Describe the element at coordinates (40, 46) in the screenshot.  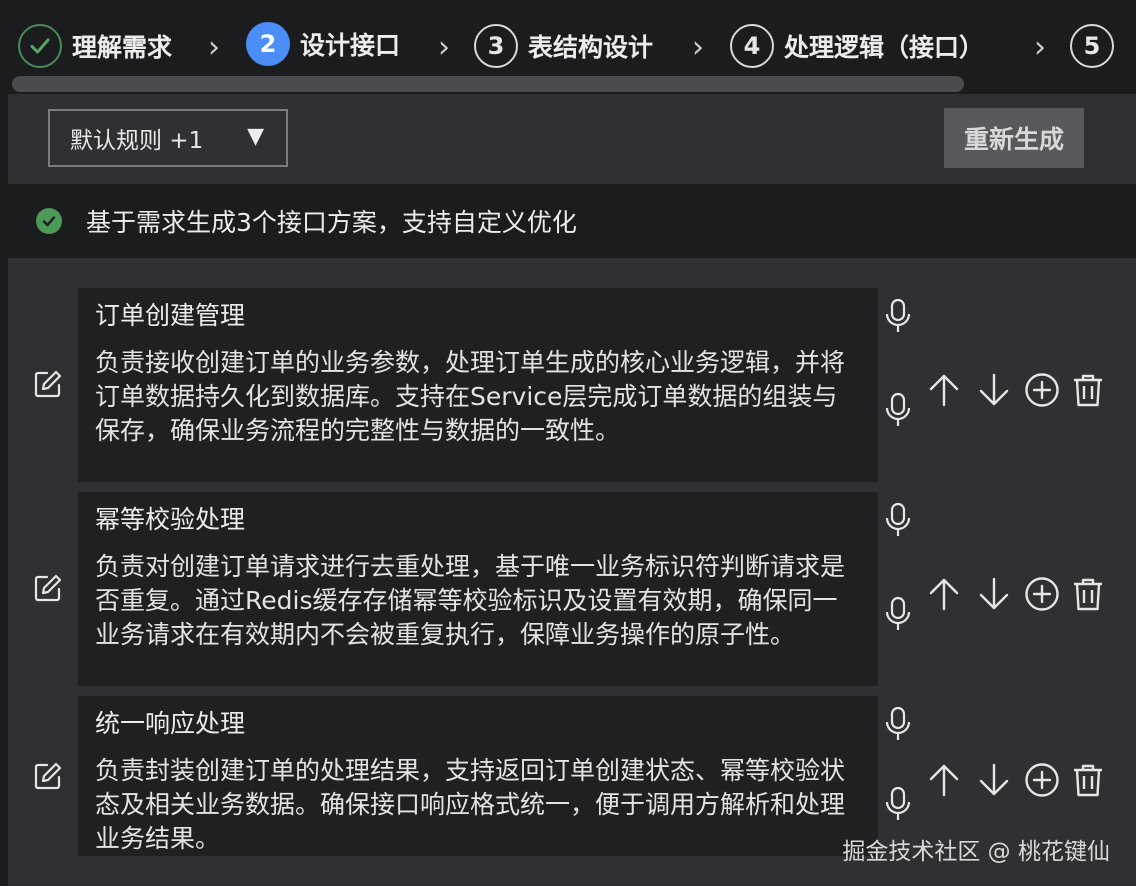
I see `step-1-check-icon` at that location.